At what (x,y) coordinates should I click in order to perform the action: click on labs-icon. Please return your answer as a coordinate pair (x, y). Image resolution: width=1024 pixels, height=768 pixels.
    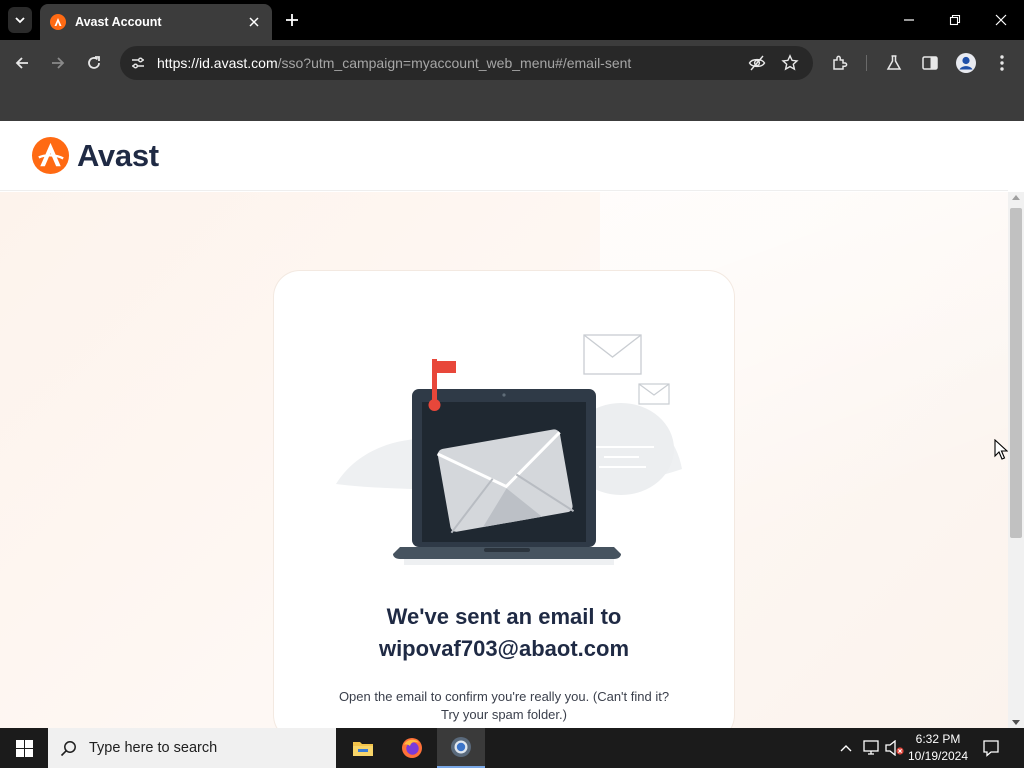
    Looking at the image, I should click on (894, 62).